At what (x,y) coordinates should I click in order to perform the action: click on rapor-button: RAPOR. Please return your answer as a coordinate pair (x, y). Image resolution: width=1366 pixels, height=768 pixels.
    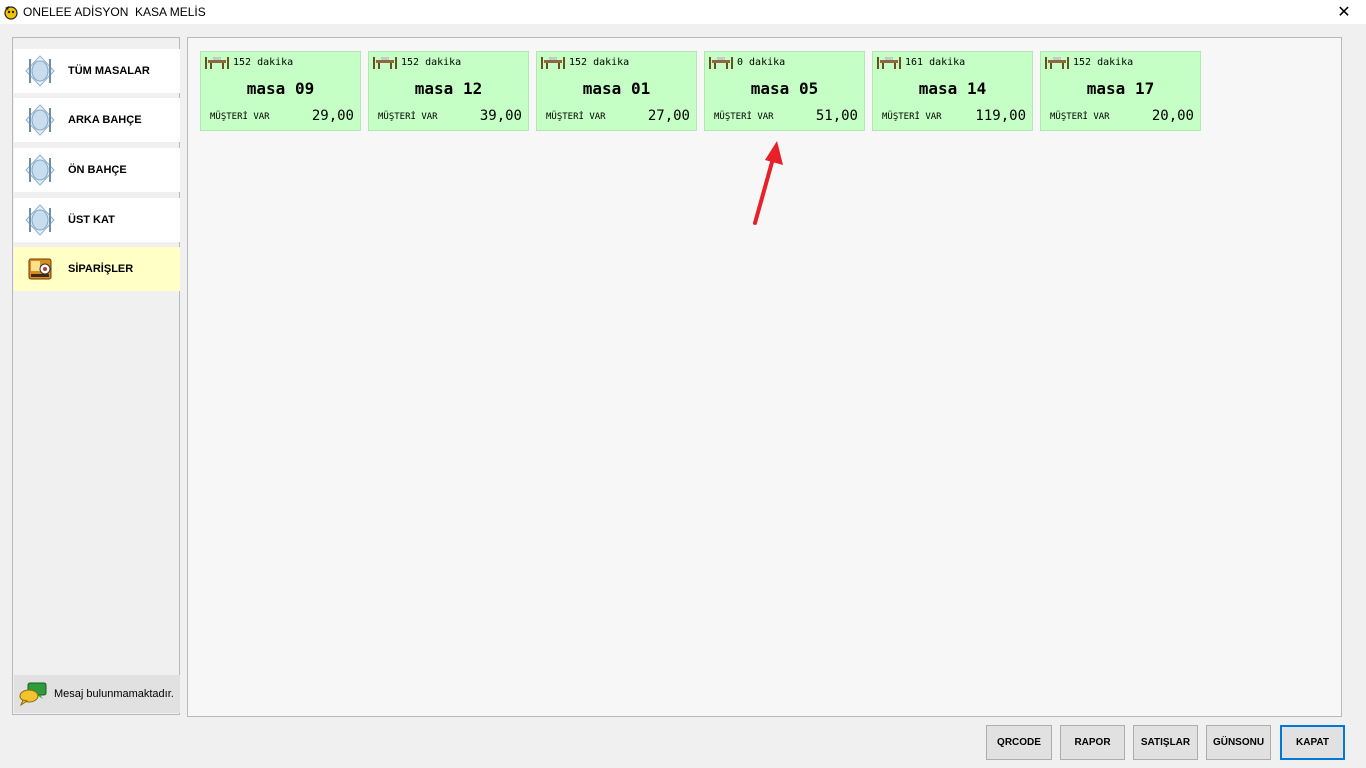
    Looking at the image, I should click on (1092, 742).